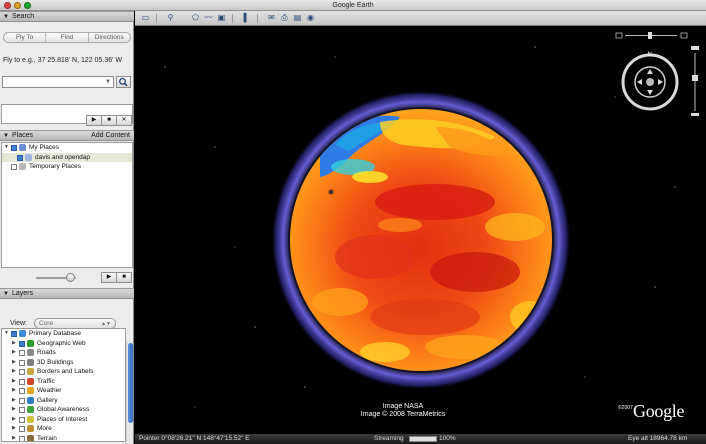 Image resolution: width=706 pixels, height=444 pixels. What do you see at coordinates (246, 18) in the screenshot?
I see `ruler-icon: ▌` at bounding box center [246, 18].